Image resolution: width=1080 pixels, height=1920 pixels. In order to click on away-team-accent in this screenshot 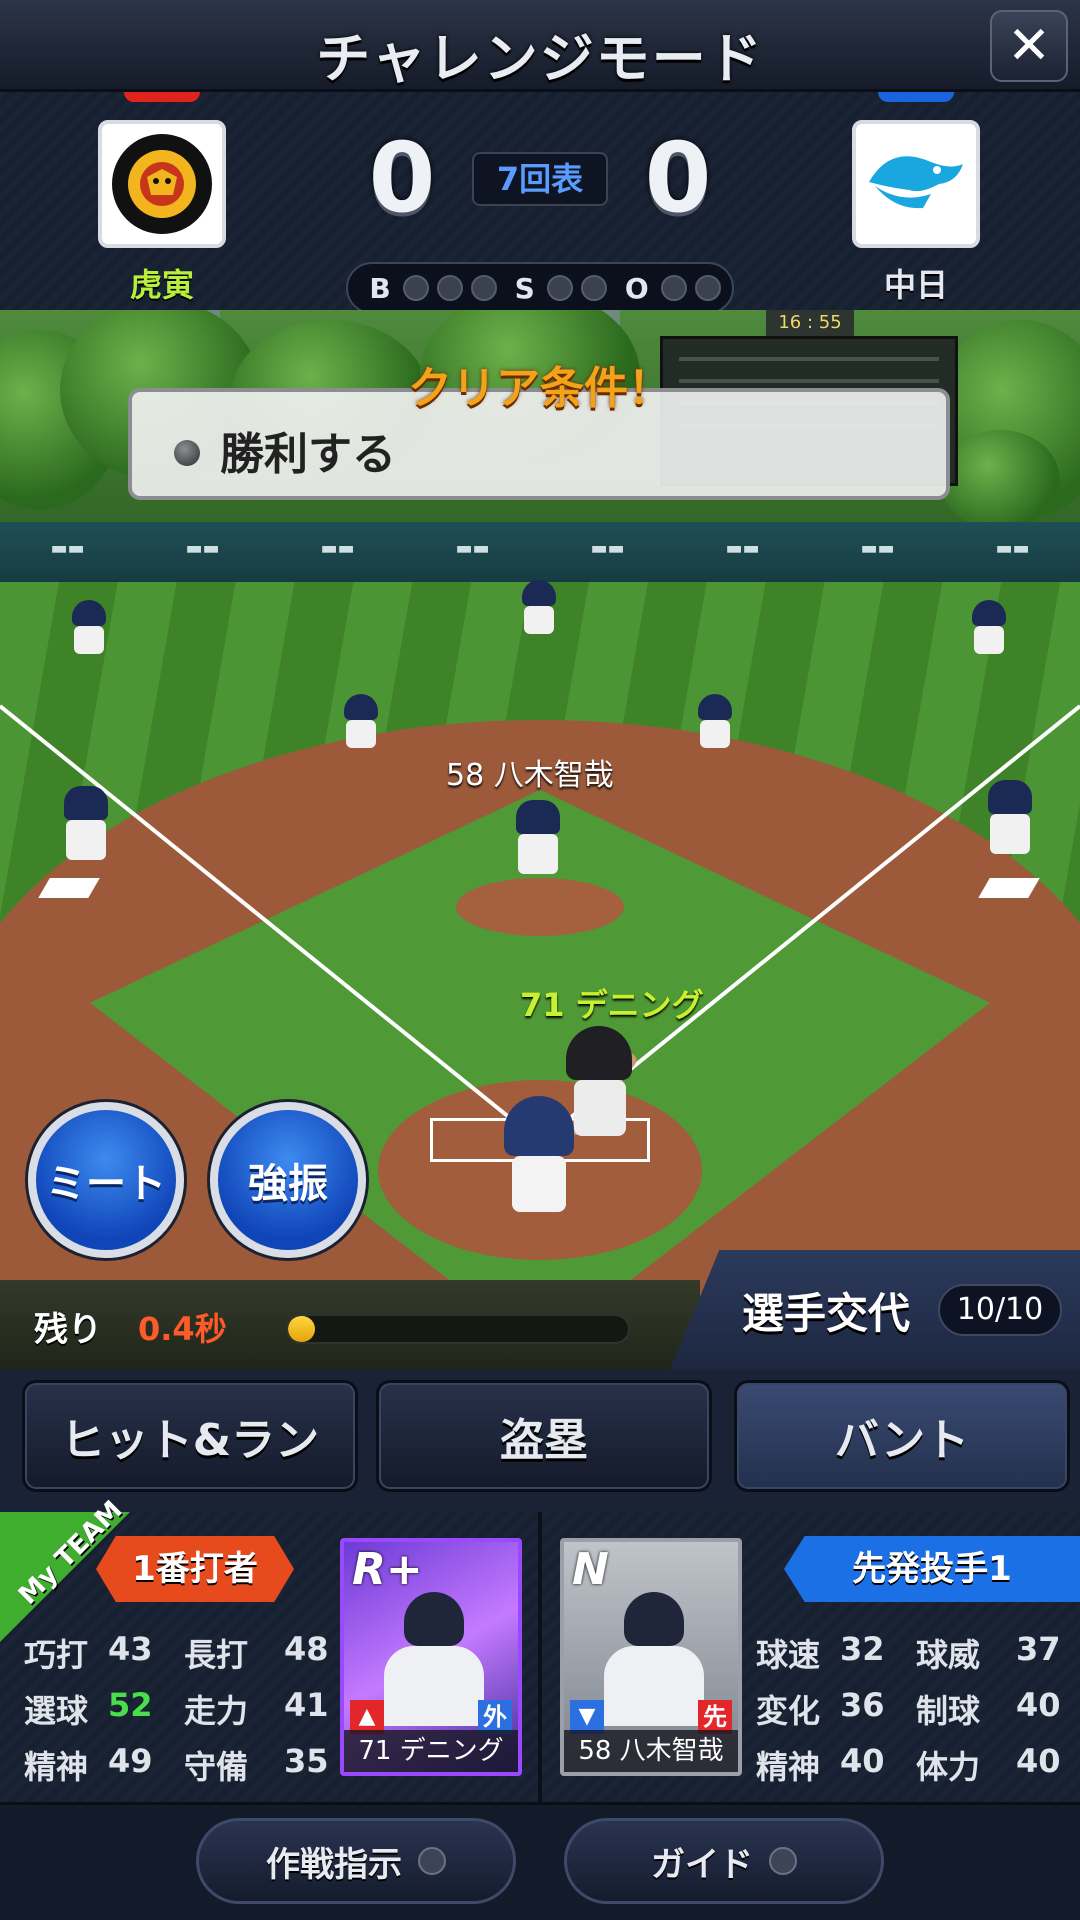, I will do `click(916, 97)`.